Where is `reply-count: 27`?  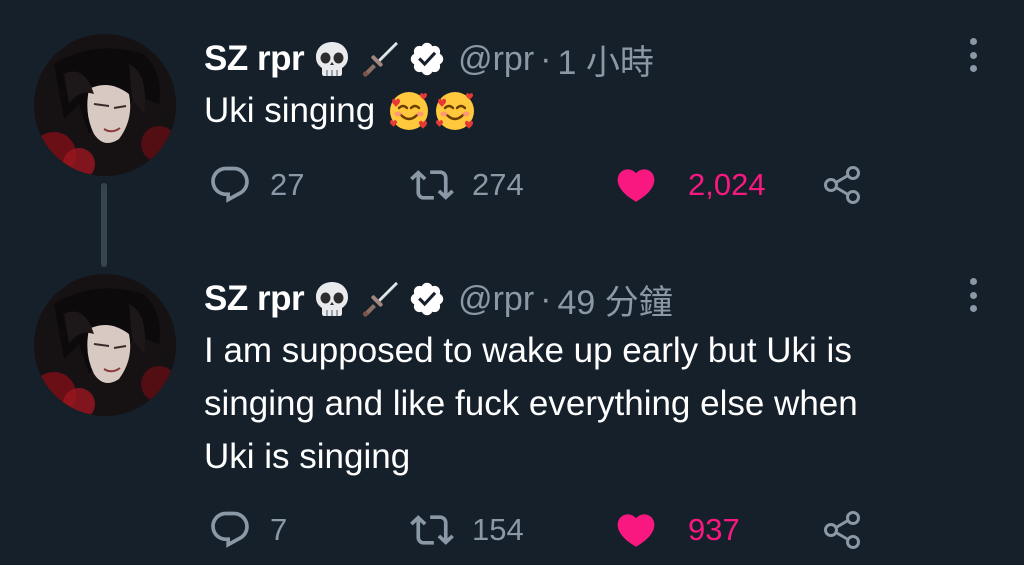 reply-count: 27 is located at coordinates (287, 184).